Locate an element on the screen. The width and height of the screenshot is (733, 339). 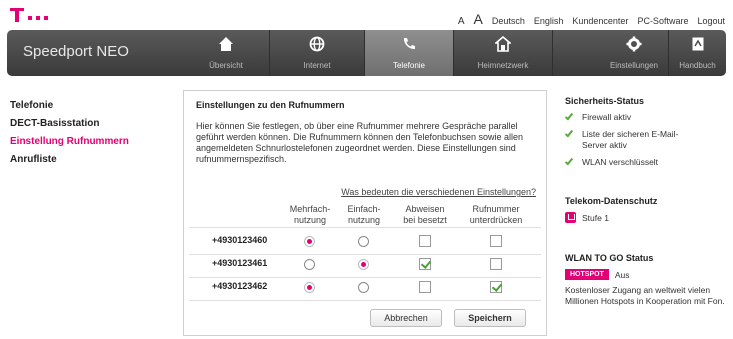
gear-icon is located at coordinates (634, 44).